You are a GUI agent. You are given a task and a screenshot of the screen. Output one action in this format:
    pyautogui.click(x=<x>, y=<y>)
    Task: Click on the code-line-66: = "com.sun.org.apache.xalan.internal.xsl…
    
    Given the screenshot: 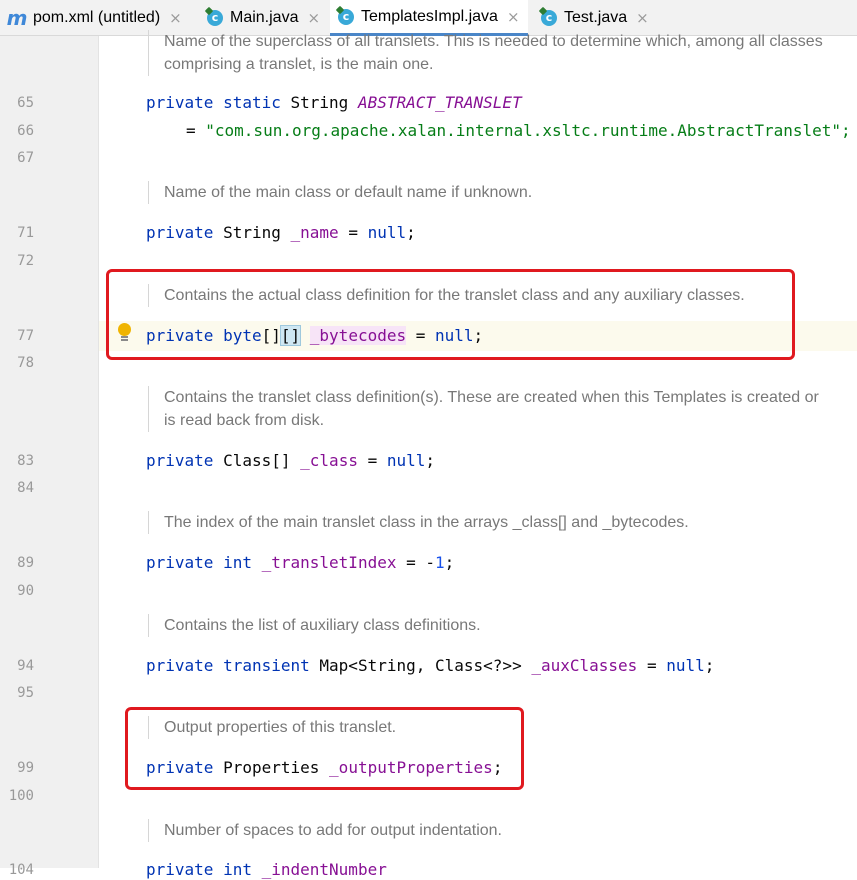 What is the action you would take?
    pyautogui.click(x=518, y=131)
    